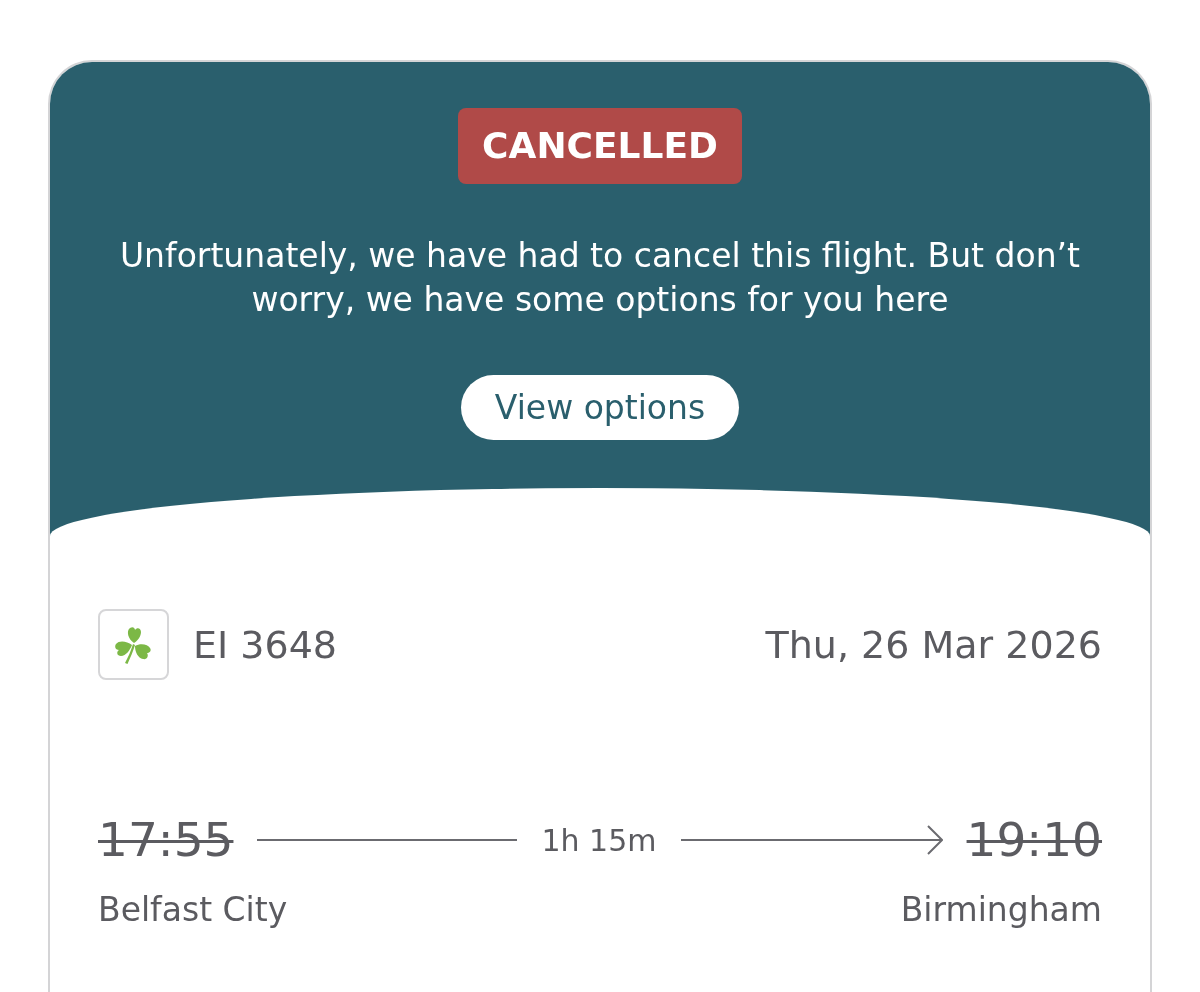 This screenshot has width=1200, height=992. Describe the element at coordinates (166, 840) in the screenshot. I see `departure-time: 17:55` at that location.